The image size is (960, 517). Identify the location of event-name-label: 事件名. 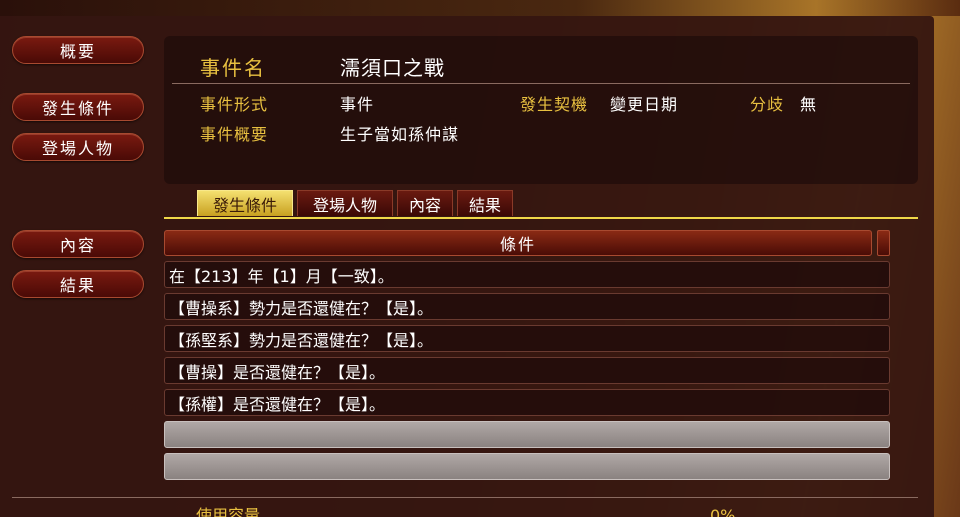
(233, 68).